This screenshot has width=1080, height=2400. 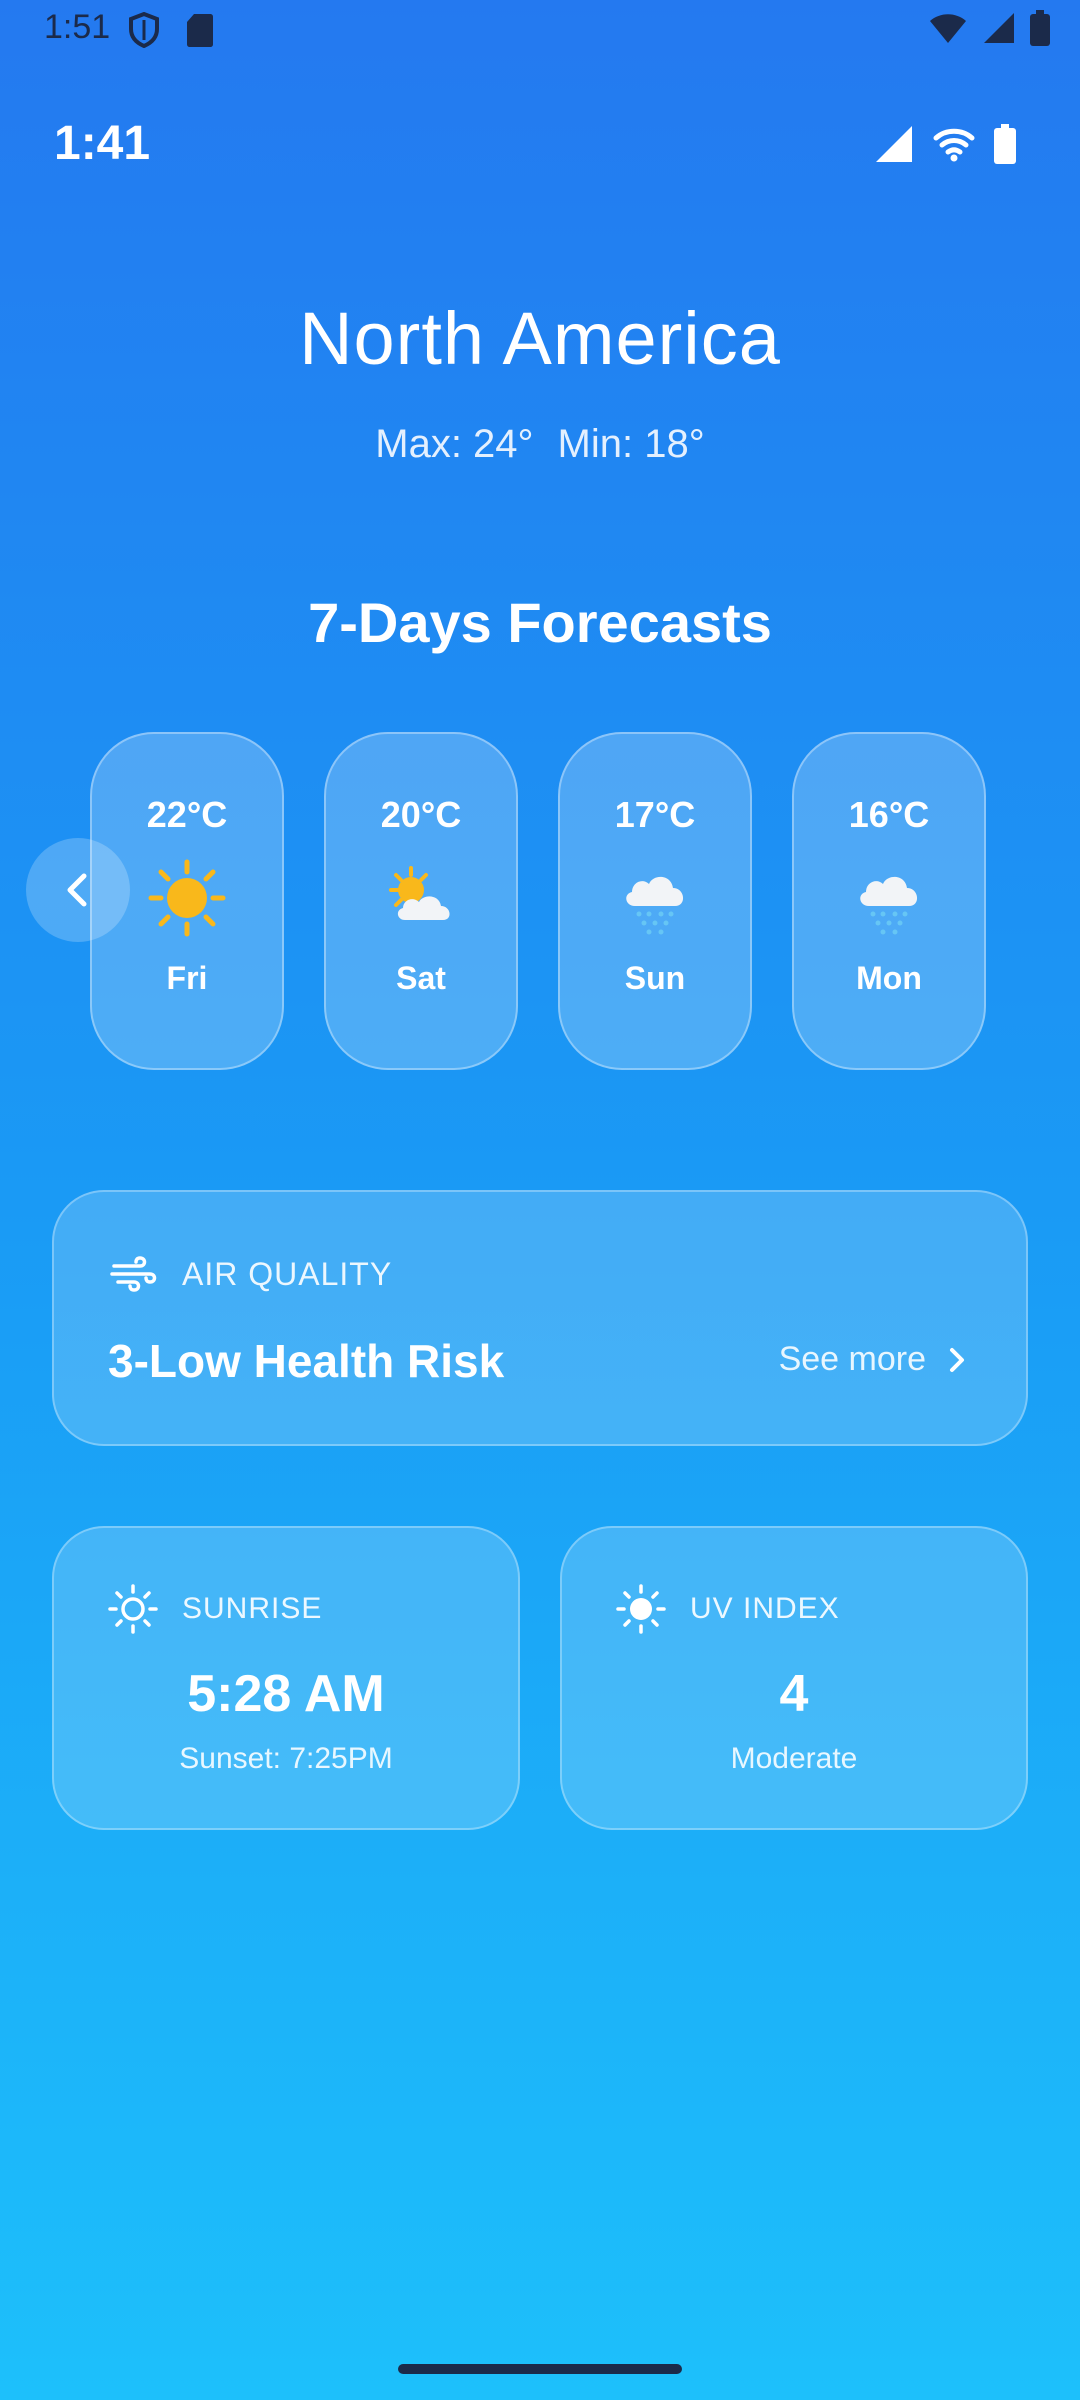 I want to click on system-status-bar: 1:51, so click(x=540, y=32).